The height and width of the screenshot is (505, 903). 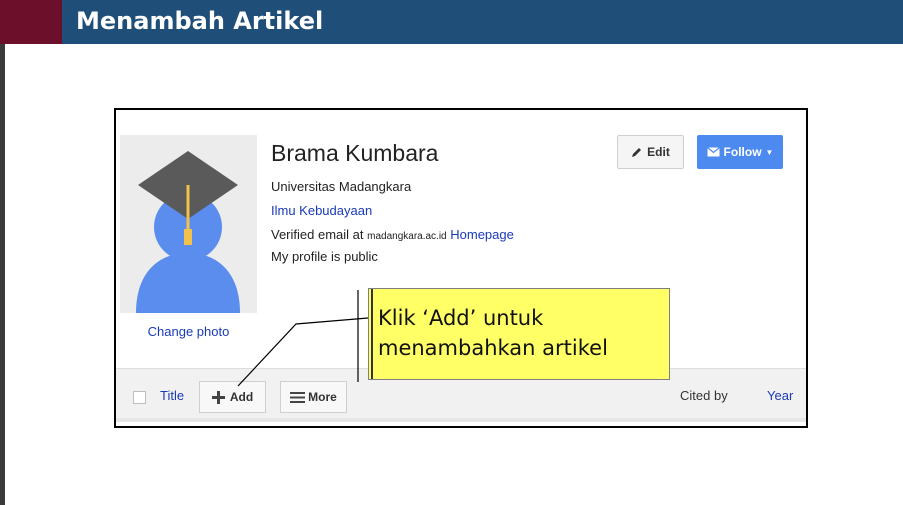 I want to click on callout-text: Klik ‘Add’ untuk menambahkan artikel, so click(x=493, y=333).